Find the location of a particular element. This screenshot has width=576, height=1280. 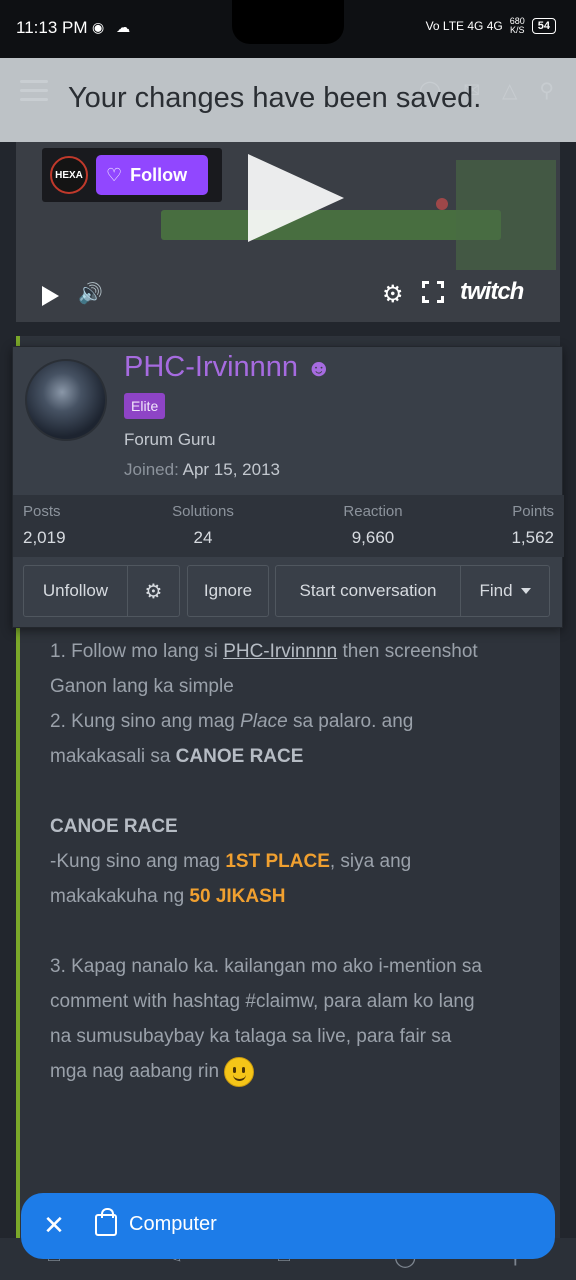

computer-pill: ✕ Computer is located at coordinates (288, 1226).